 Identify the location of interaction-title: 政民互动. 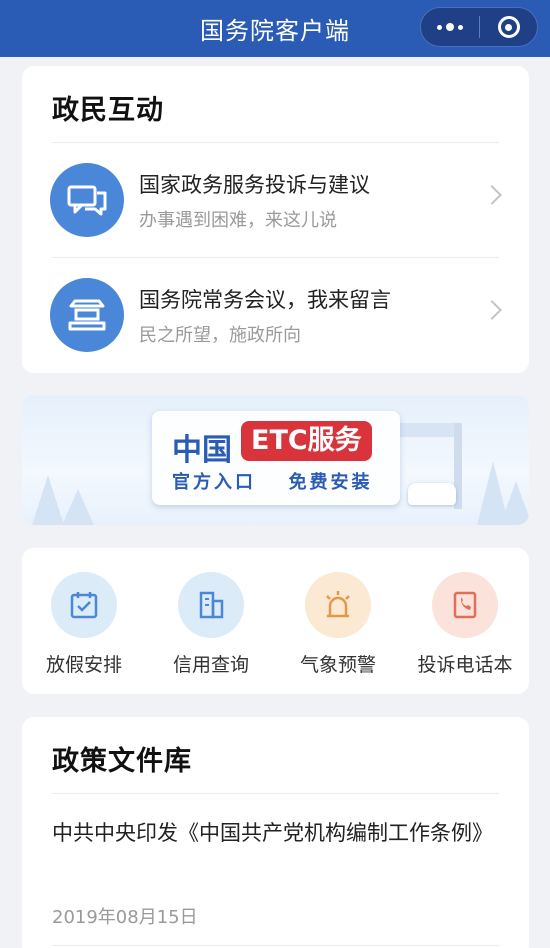
(108, 110).